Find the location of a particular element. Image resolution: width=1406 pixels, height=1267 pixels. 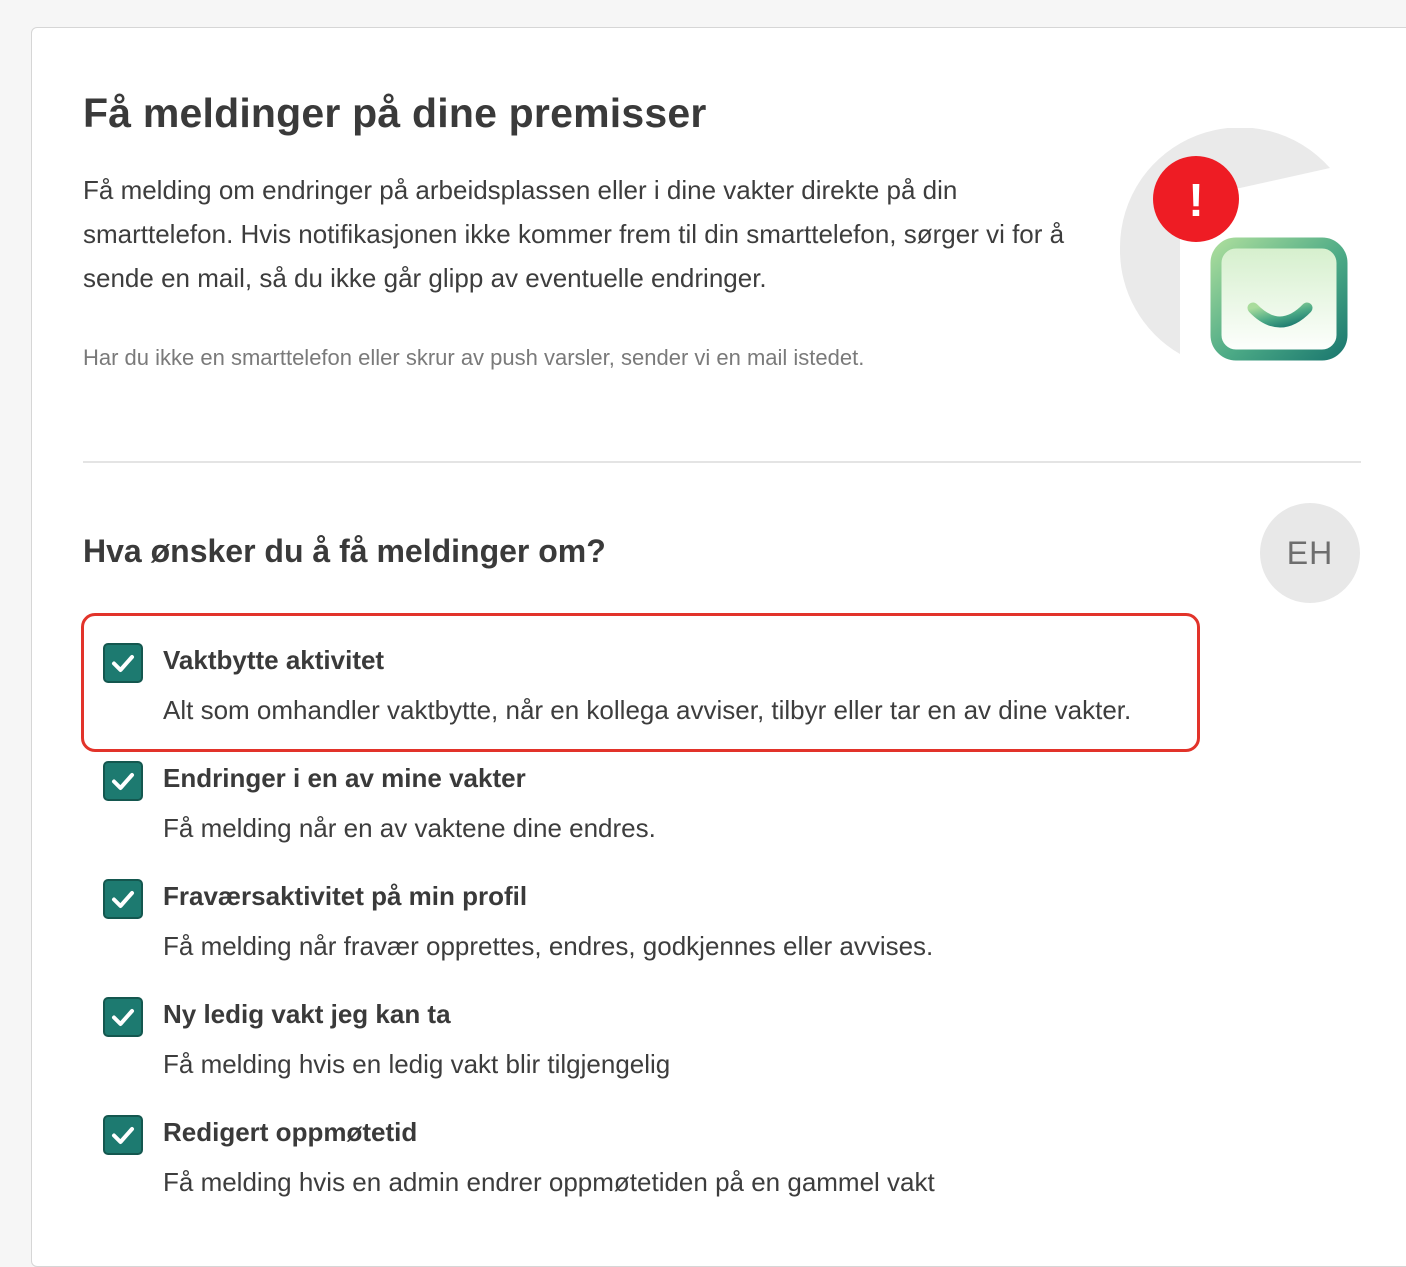

avatar-initials: EH is located at coordinates (1310, 552).